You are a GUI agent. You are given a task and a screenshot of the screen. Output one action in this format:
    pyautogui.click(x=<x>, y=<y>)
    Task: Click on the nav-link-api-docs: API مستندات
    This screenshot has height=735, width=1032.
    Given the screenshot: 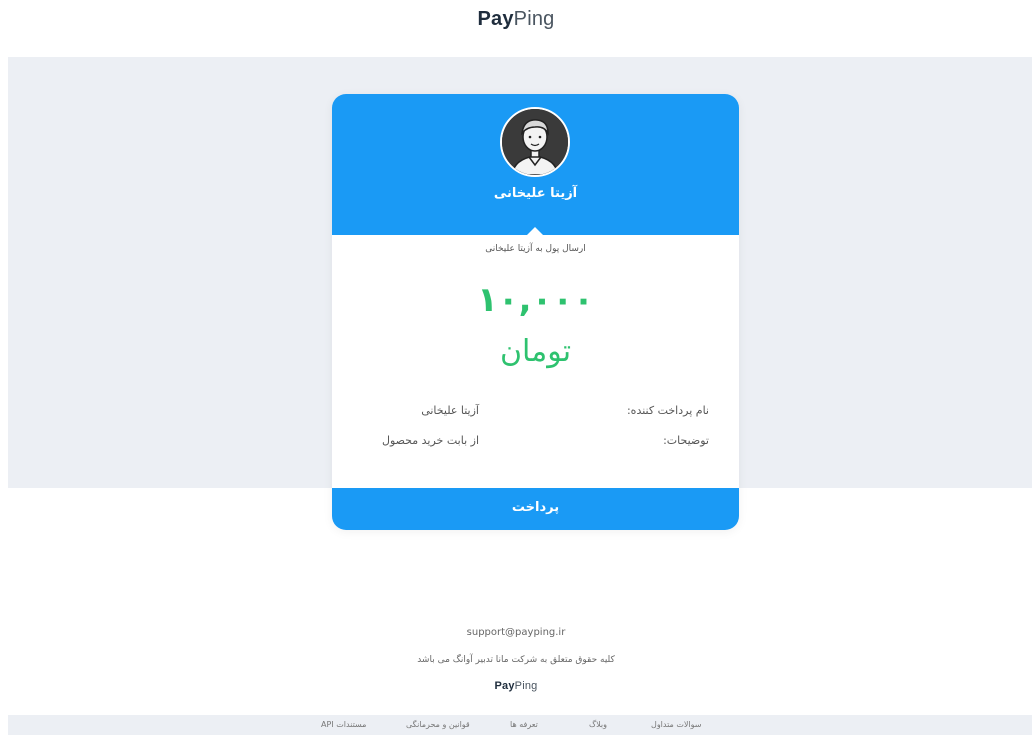 What is the action you would take?
    pyautogui.click(x=343, y=724)
    